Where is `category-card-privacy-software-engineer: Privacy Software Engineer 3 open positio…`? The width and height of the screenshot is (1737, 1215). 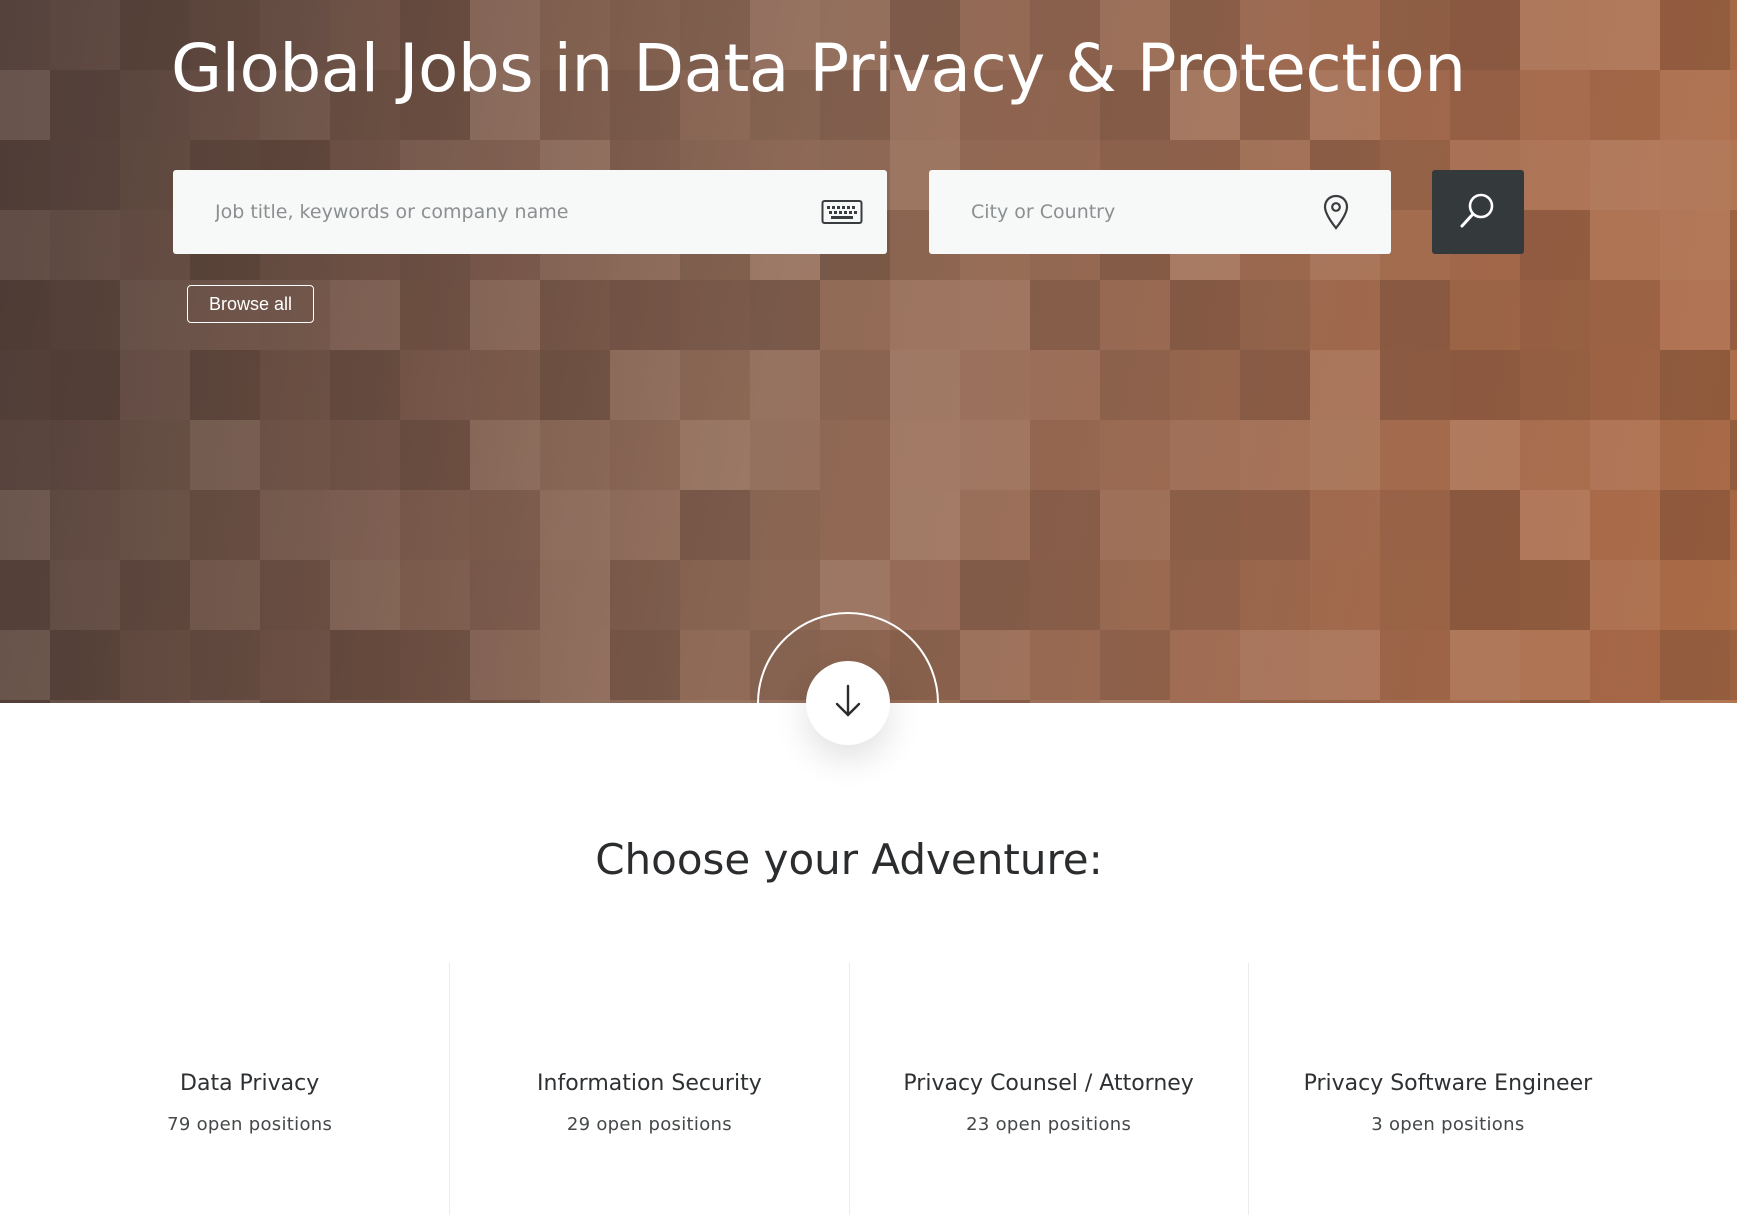
category-card-privacy-software-engineer: Privacy Software Engineer 3 open positio… is located at coordinates (1447, 1089).